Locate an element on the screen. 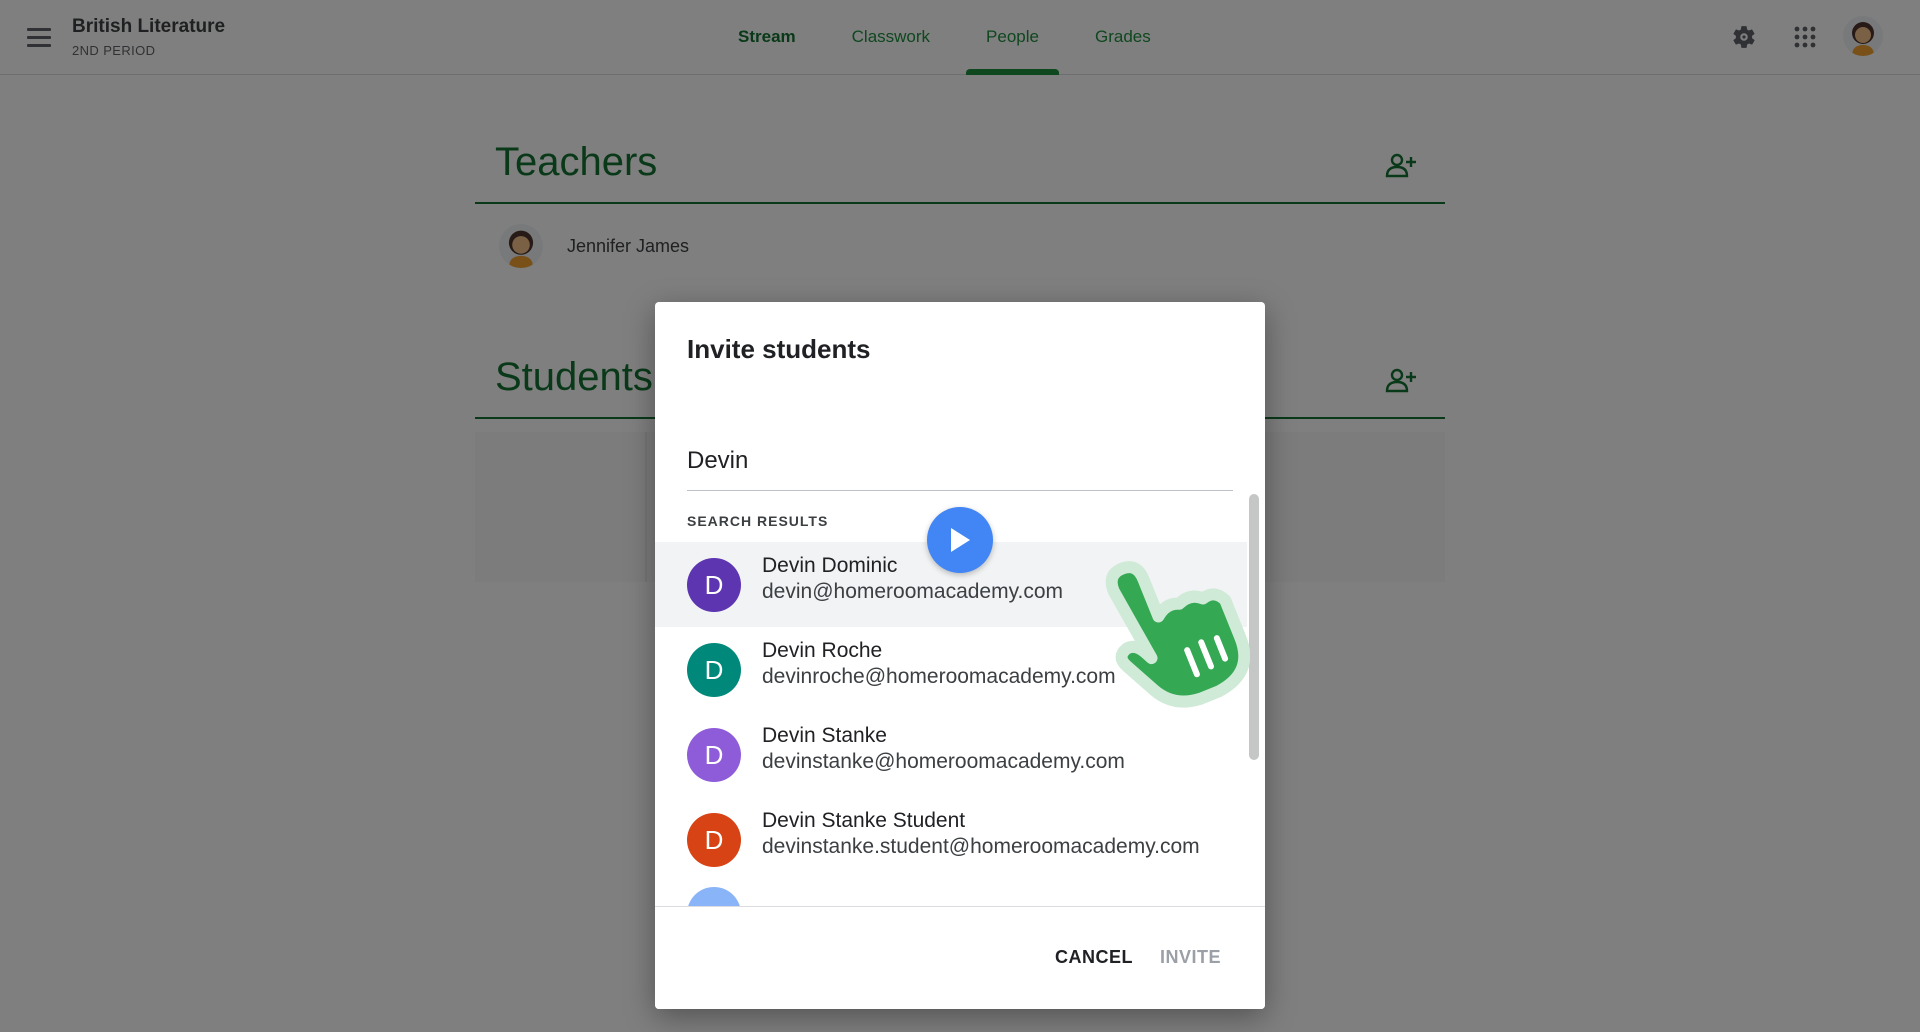 The height and width of the screenshot is (1032, 1920). dialog-footer: CANCEL INVITE is located at coordinates (960, 957).